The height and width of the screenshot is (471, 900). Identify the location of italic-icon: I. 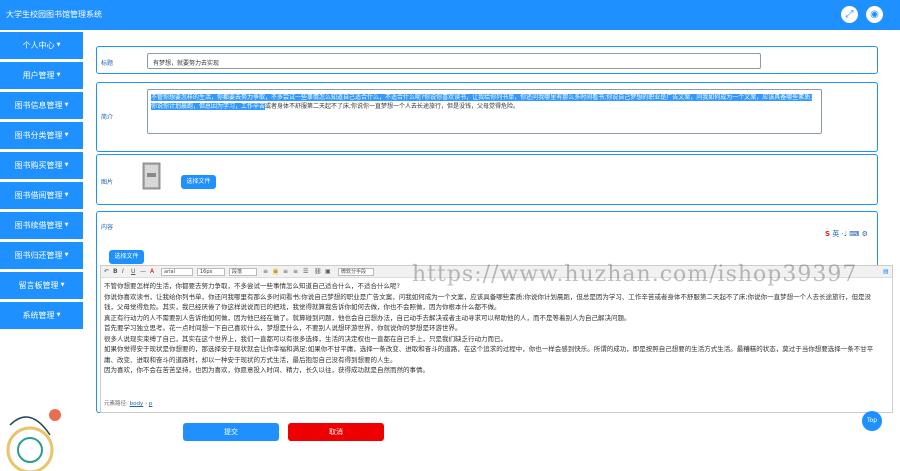
(123, 271).